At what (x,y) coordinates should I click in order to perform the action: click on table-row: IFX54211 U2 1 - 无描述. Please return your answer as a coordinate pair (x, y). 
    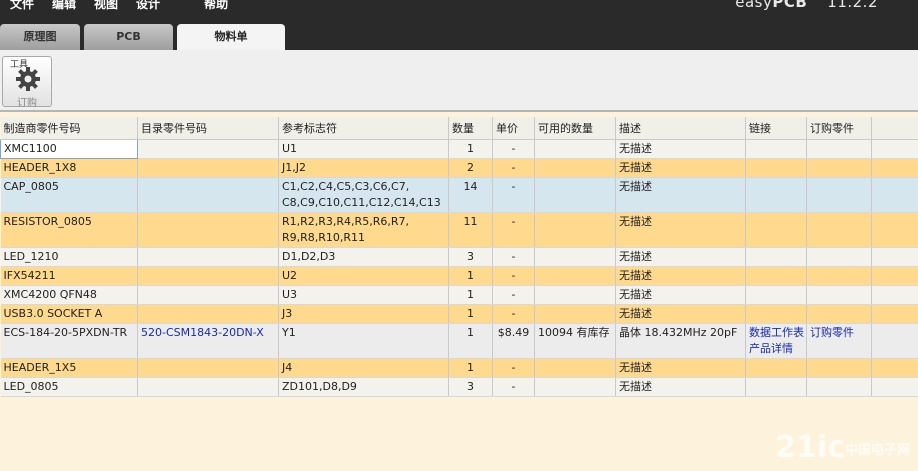
    Looking at the image, I should click on (459, 276).